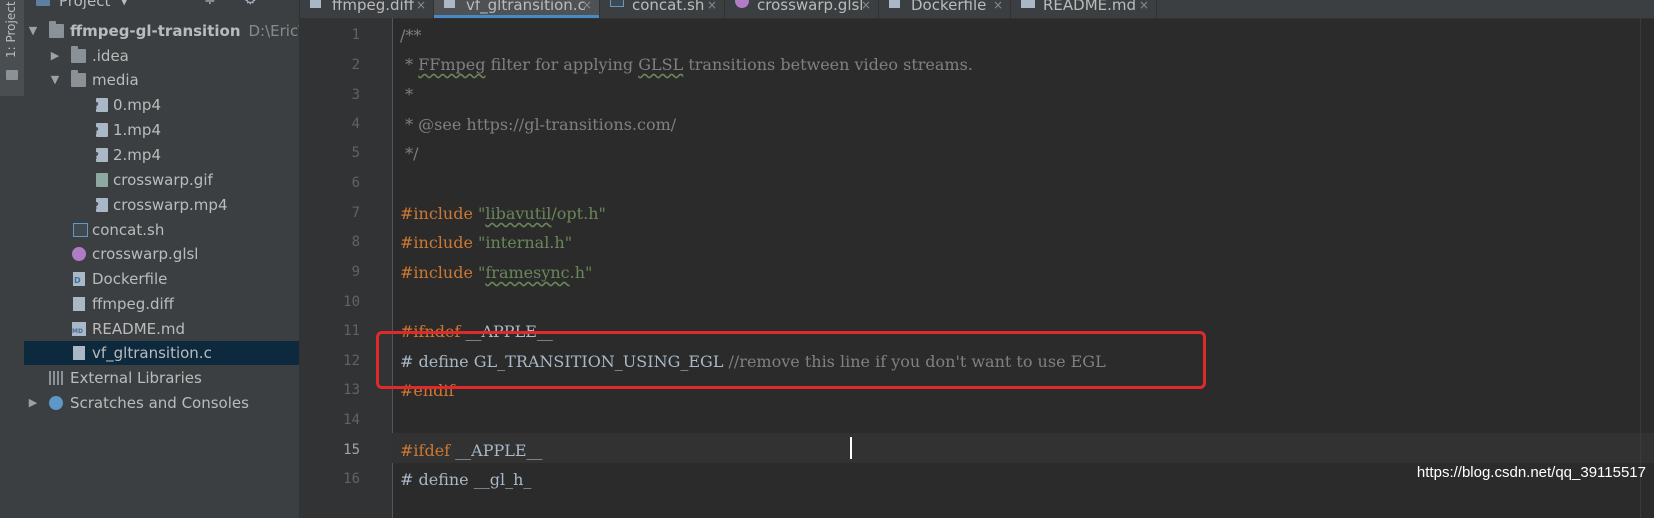 Image resolution: width=1654 pixels, height=518 pixels. I want to click on code-token: filter for applying, so click(562, 64).